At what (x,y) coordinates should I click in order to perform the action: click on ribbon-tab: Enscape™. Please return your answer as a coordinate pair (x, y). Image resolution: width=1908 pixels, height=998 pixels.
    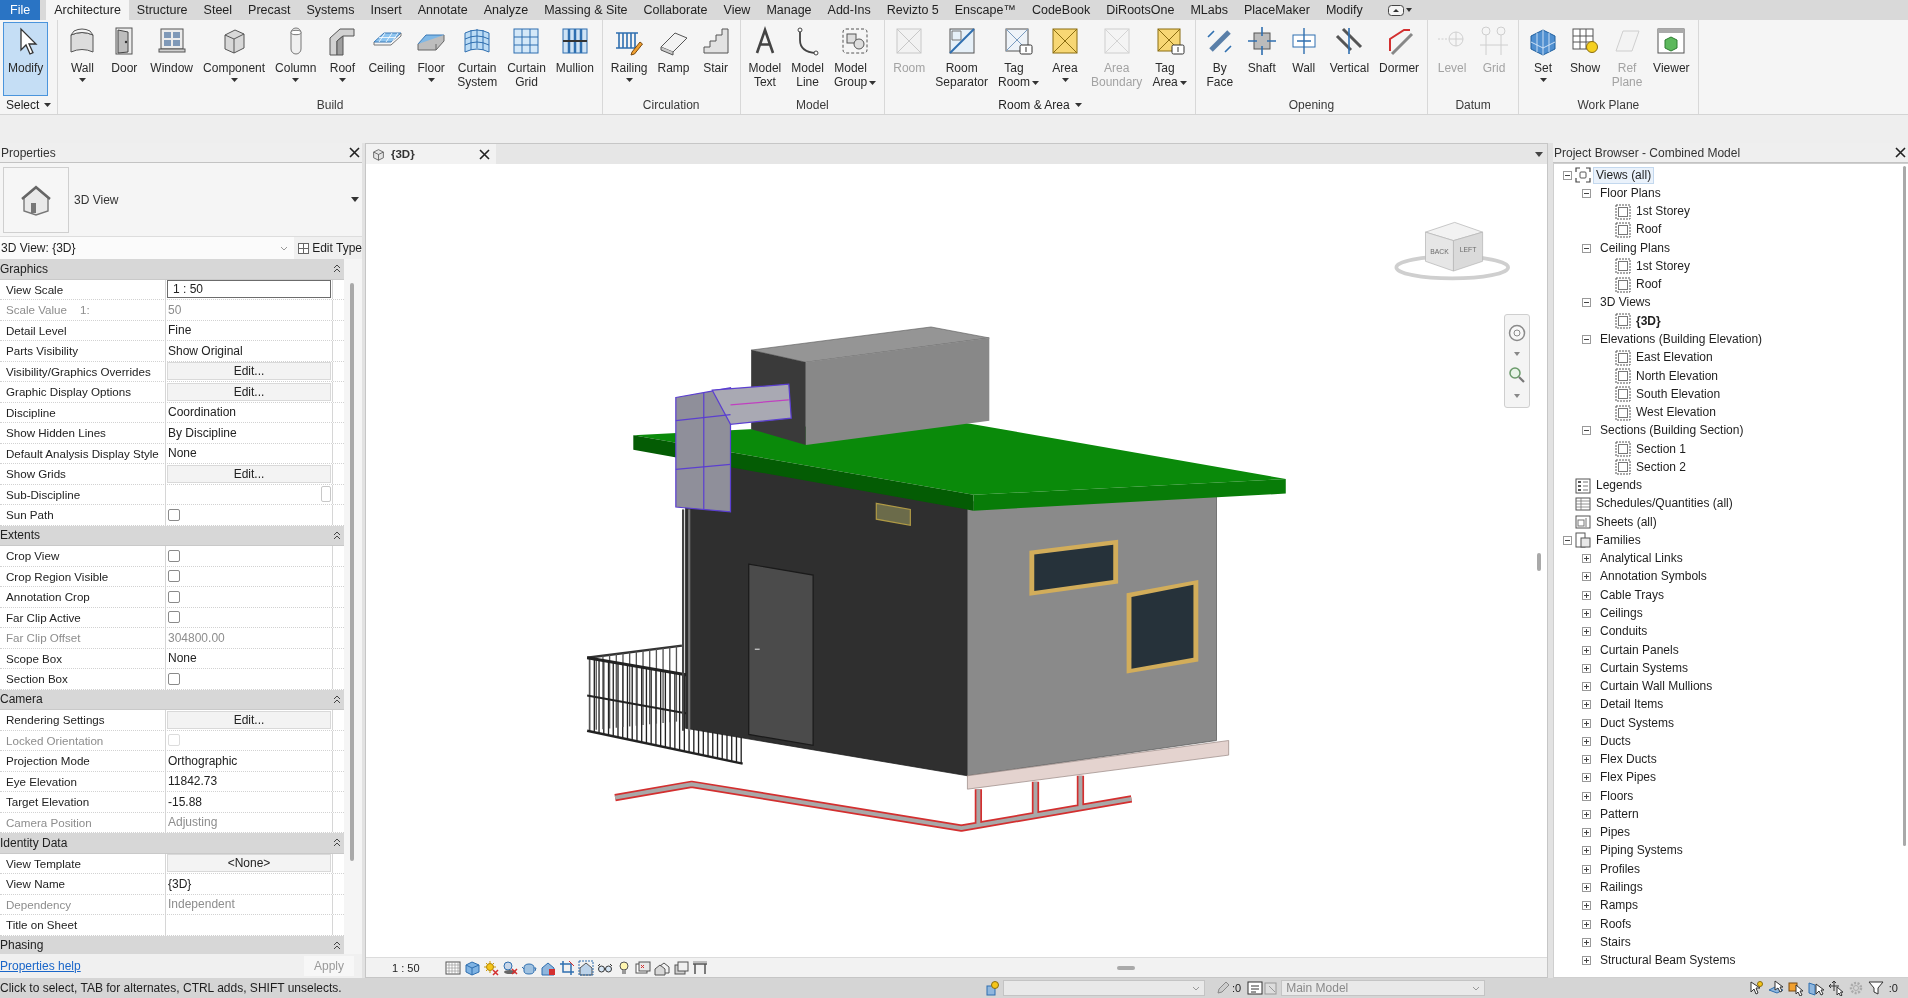
    Looking at the image, I should click on (985, 10).